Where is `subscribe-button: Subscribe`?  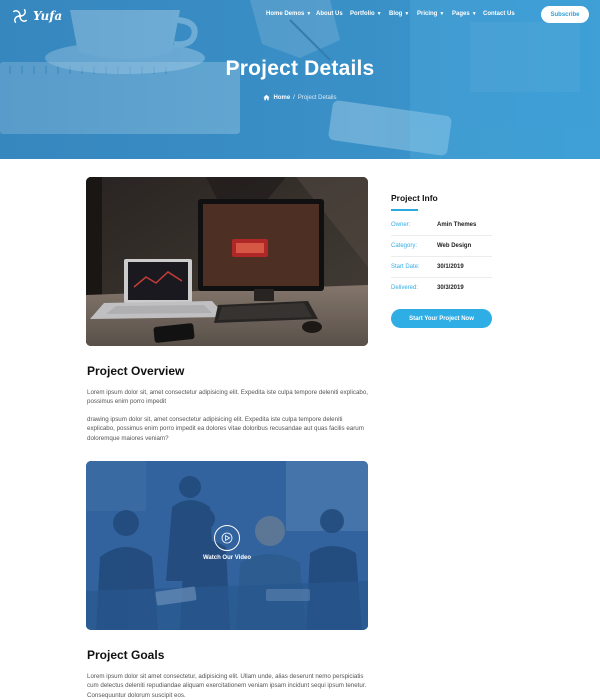 subscribe-button: Subscribe is located at coordinates (565, 14).